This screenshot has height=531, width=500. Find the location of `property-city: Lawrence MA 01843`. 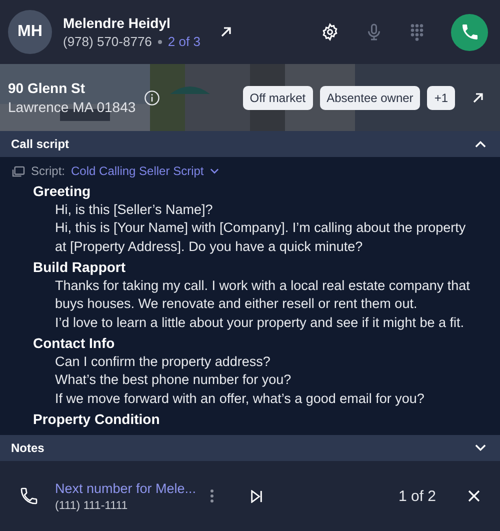

property-city: Lawrence MA 01843 is located at coordinates (72, 107).